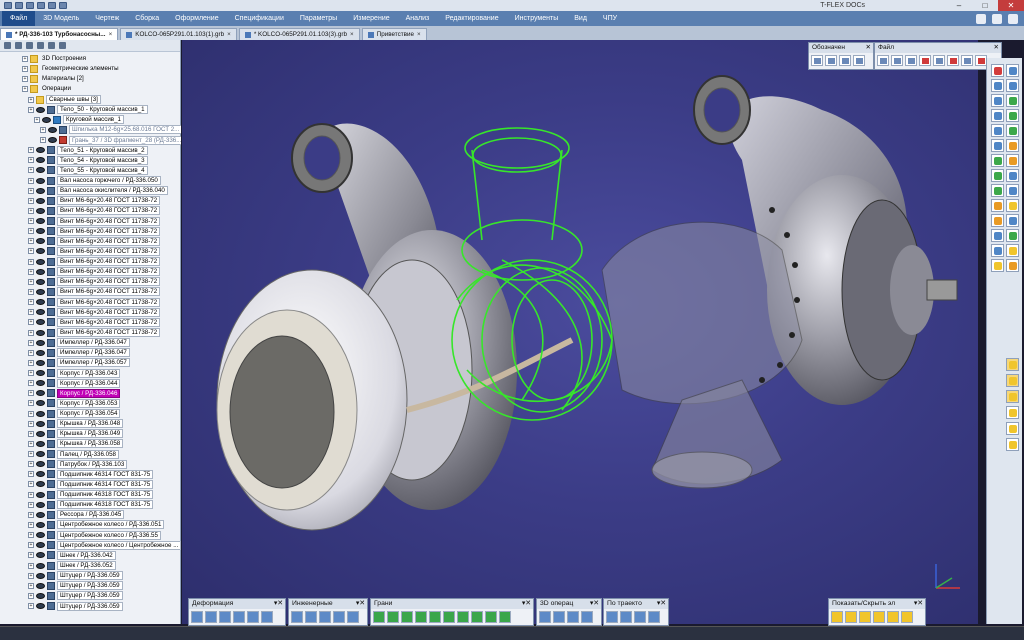  Describe the element at coordinates (74, 383) in the screenshot. I see `tree-item: + Корпус / РД-336.044` at that location.